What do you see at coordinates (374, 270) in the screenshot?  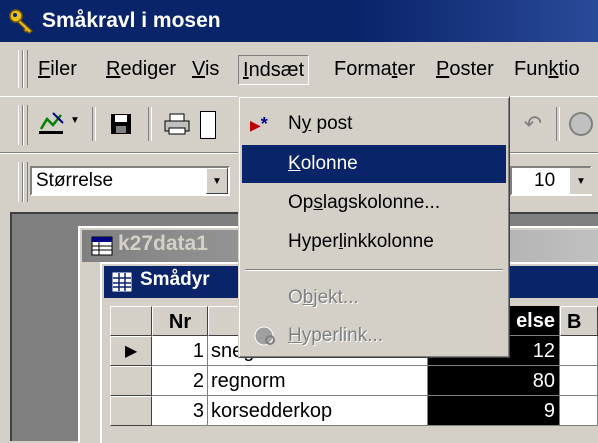 I see `menu-separator` at bounding box center [374, 270].